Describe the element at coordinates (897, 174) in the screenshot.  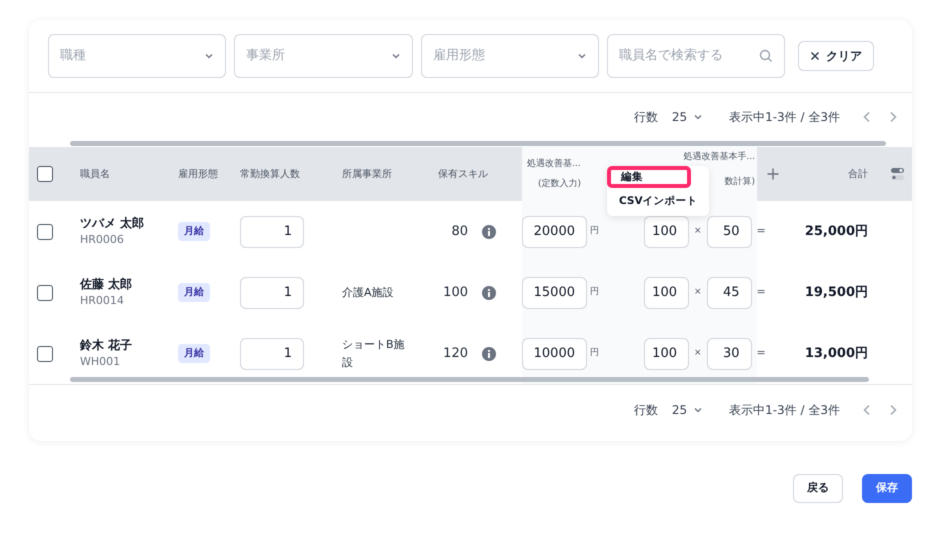
I see `toggle-icon` at that location.